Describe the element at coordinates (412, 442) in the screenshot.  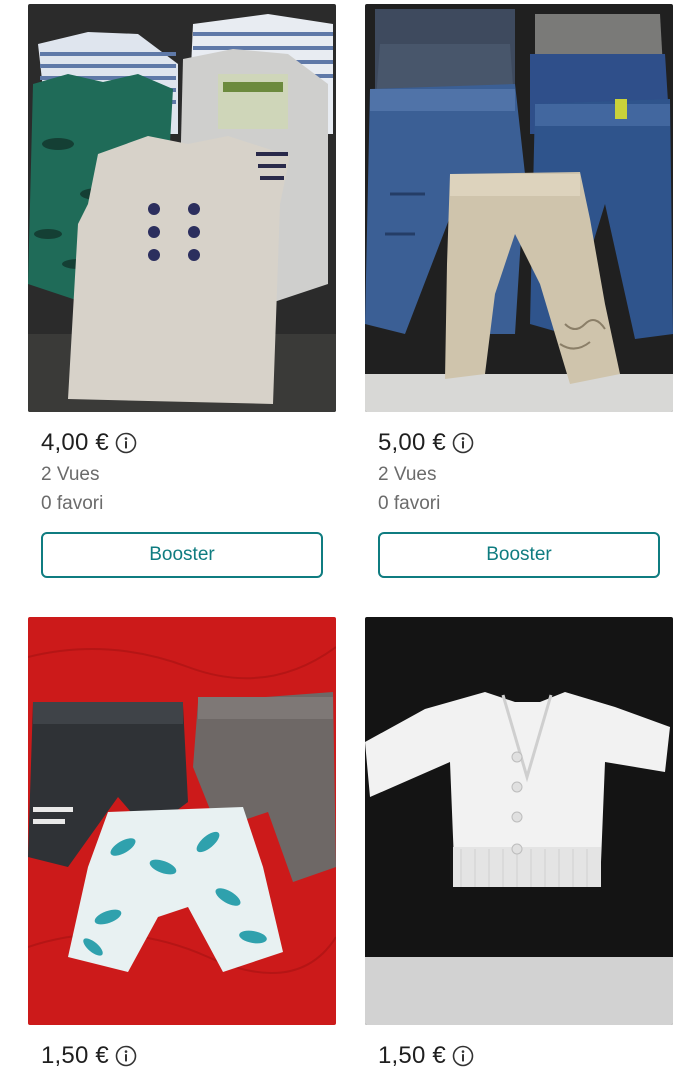
I see `listing-price: 5,00 €` at that location.